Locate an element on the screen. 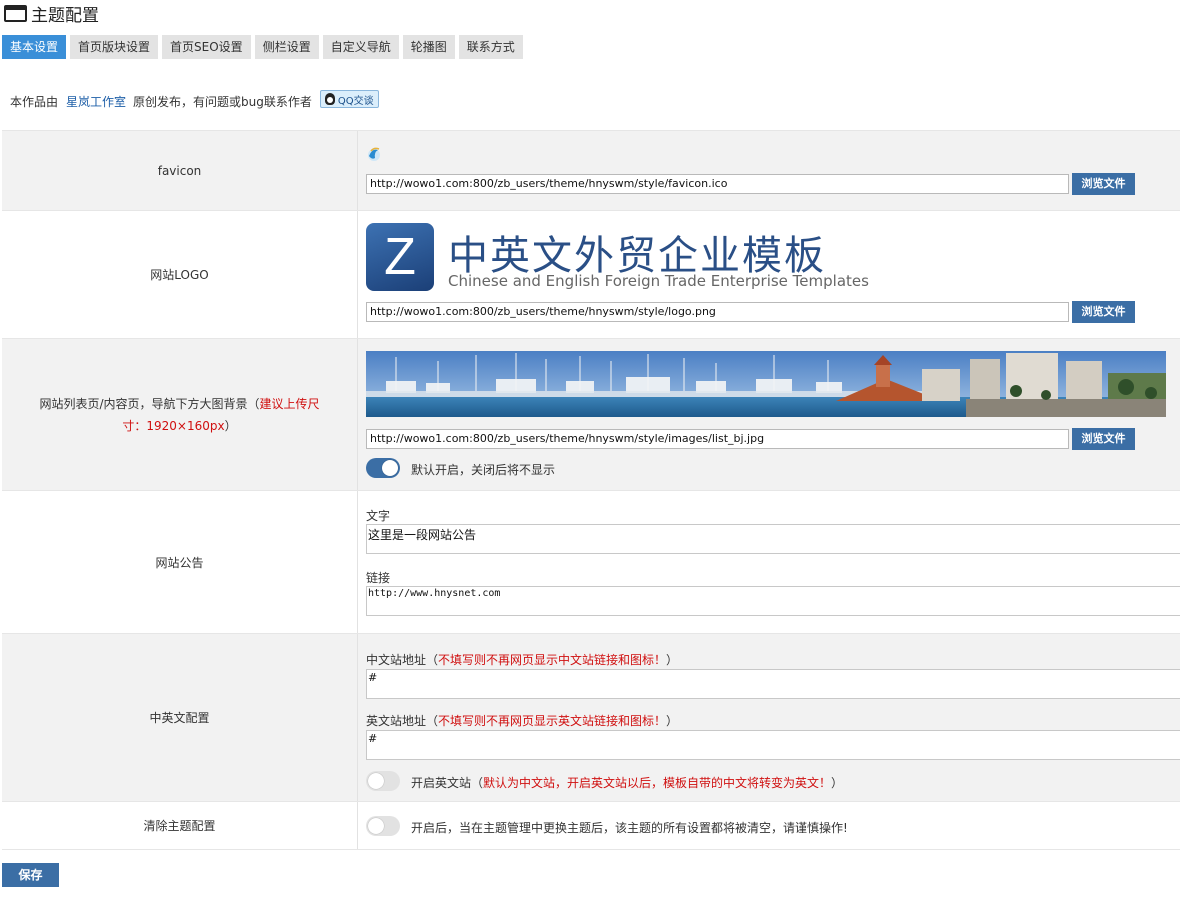 This screenshot has width=1180, height=915. lang-label: 中英文配置 is located at coordinates (180, 718).